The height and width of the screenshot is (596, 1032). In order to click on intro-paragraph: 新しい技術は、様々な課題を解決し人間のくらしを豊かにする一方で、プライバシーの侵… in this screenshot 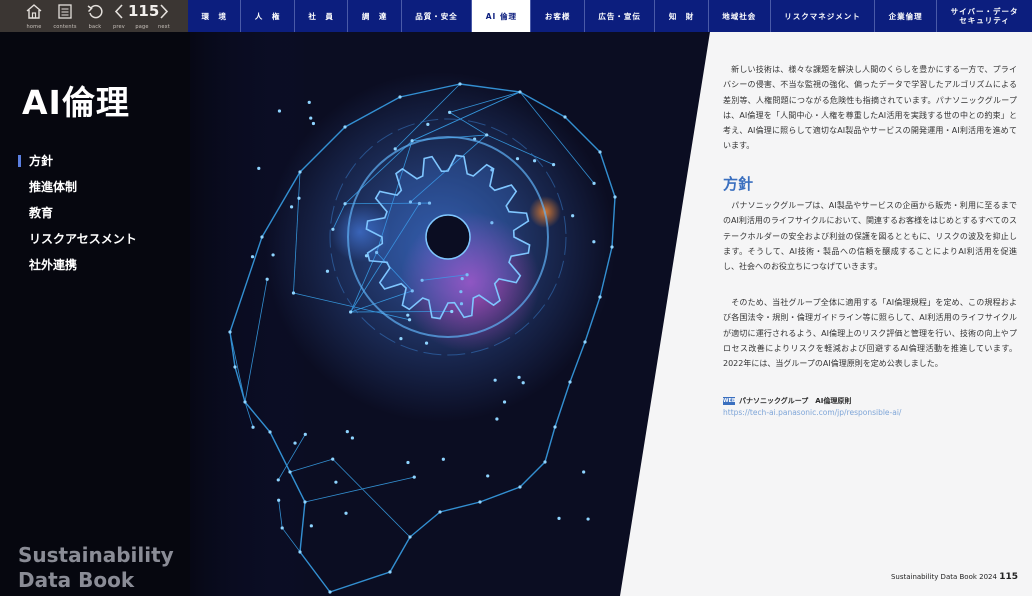, I will do `click(870, 108)`.